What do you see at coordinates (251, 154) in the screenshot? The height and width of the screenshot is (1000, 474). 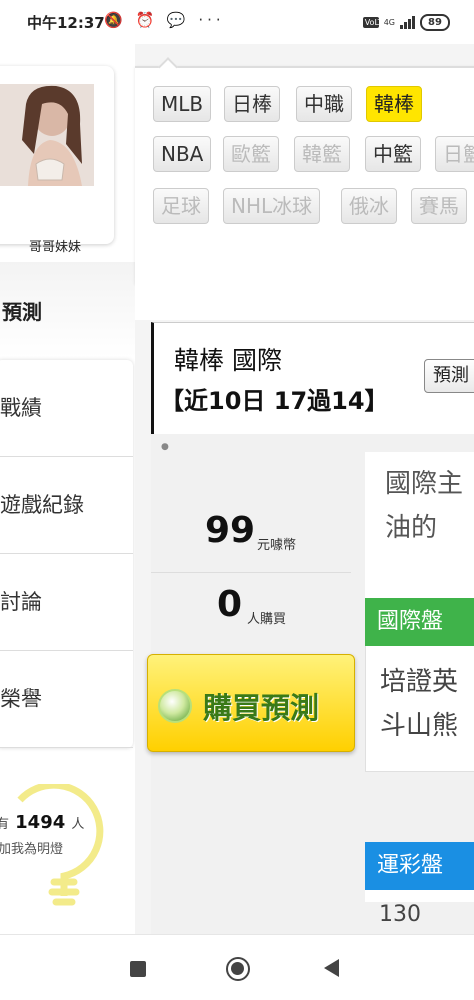 I see `tab-euro-basketball: 歐籃` at bounding box center [251, 154].